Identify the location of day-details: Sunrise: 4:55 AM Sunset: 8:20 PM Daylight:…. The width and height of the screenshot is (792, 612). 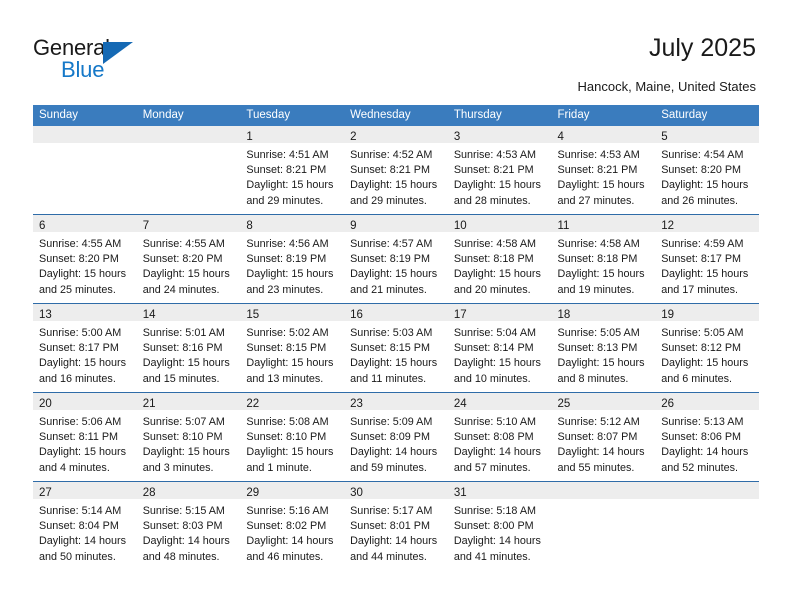
(85, 265).